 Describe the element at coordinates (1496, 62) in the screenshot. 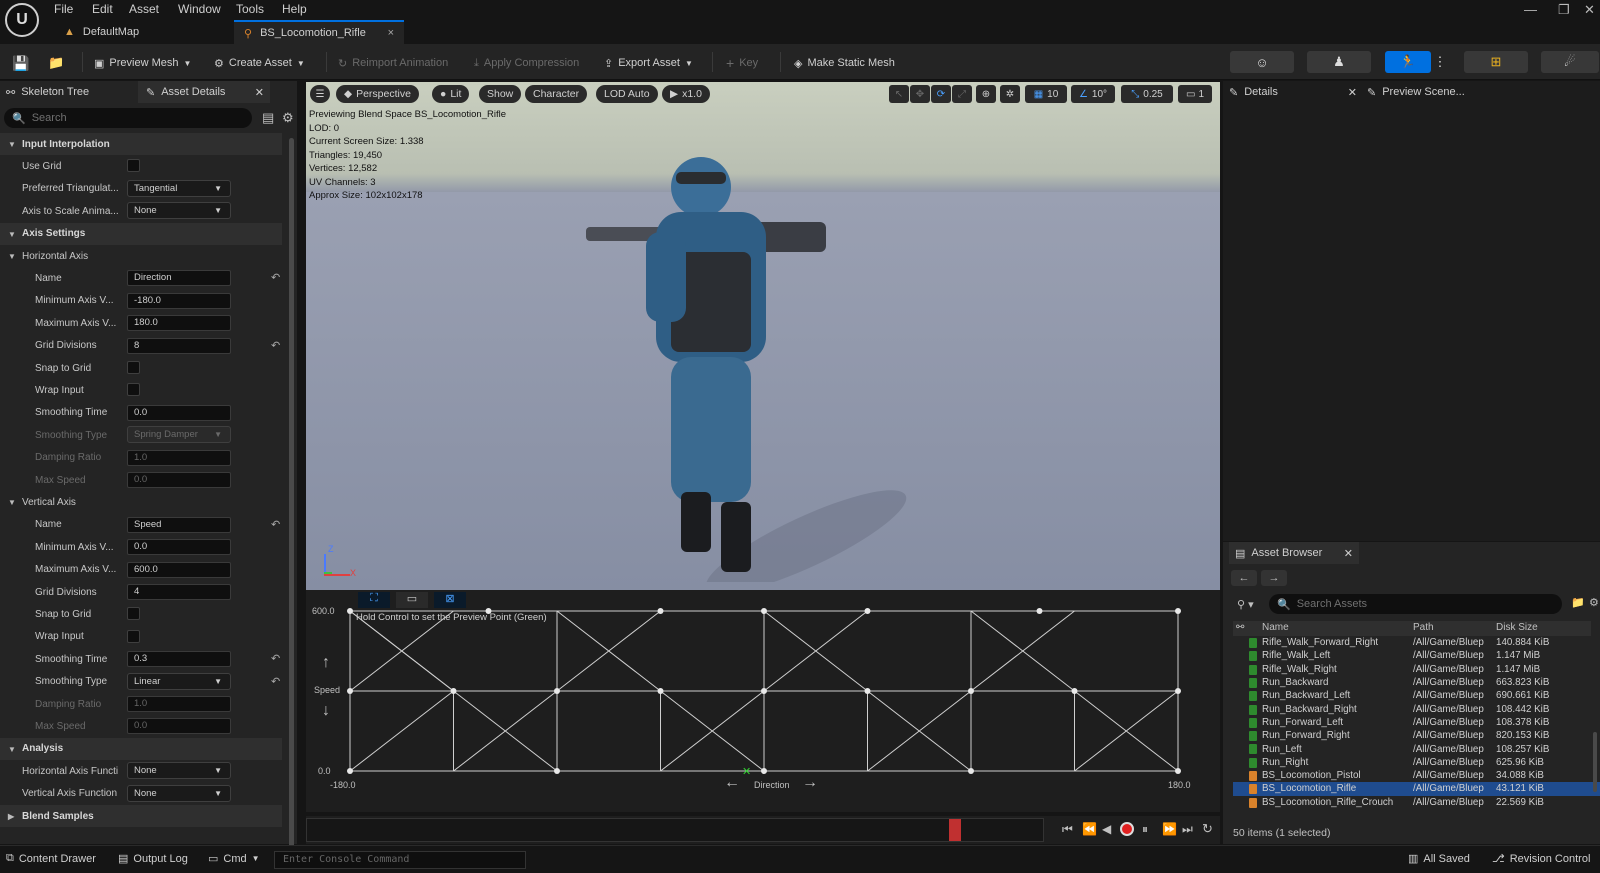

I see `blueprint-mode-icon: ⊞` at that location.